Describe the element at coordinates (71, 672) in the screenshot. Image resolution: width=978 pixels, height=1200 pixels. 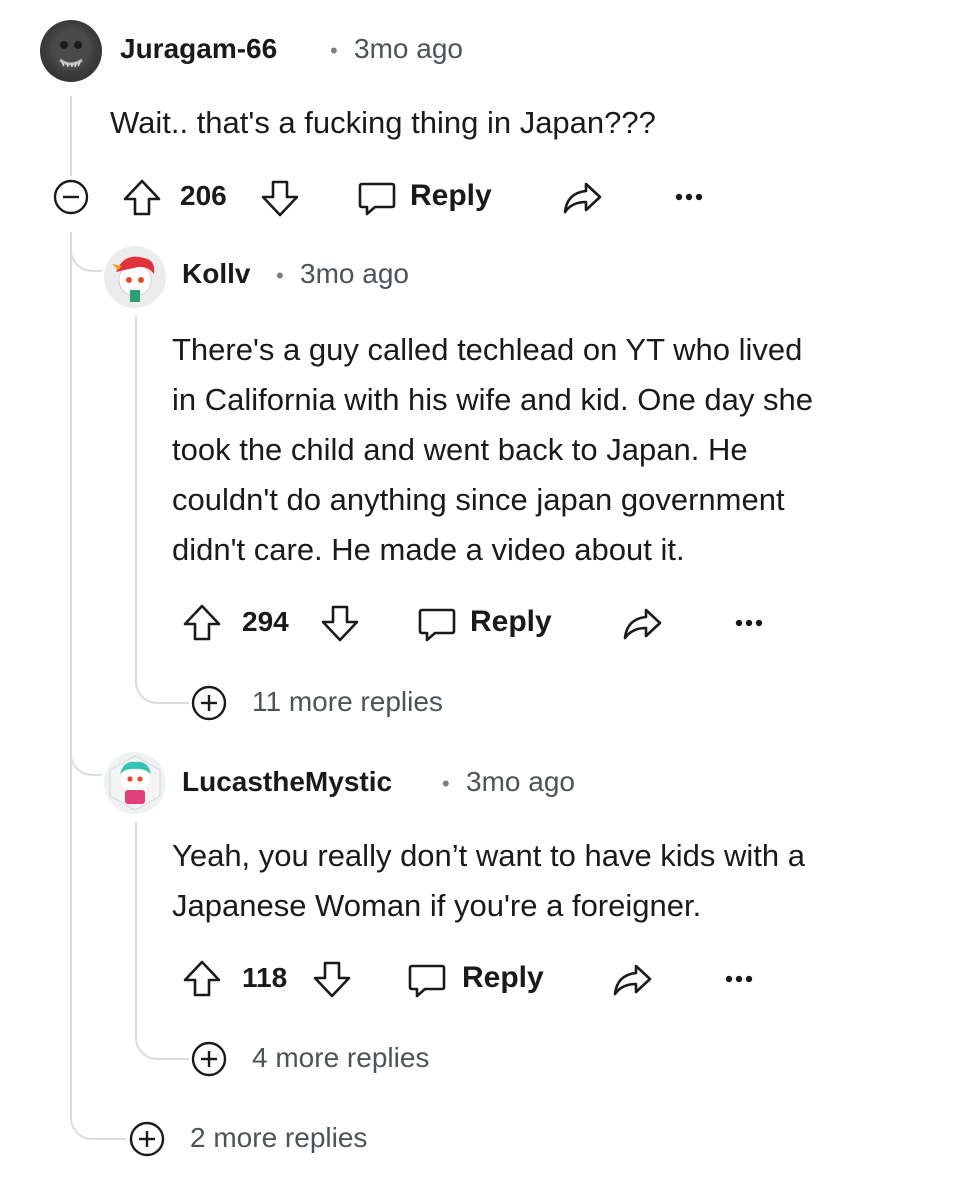
I see `thread-line-root` at that location.